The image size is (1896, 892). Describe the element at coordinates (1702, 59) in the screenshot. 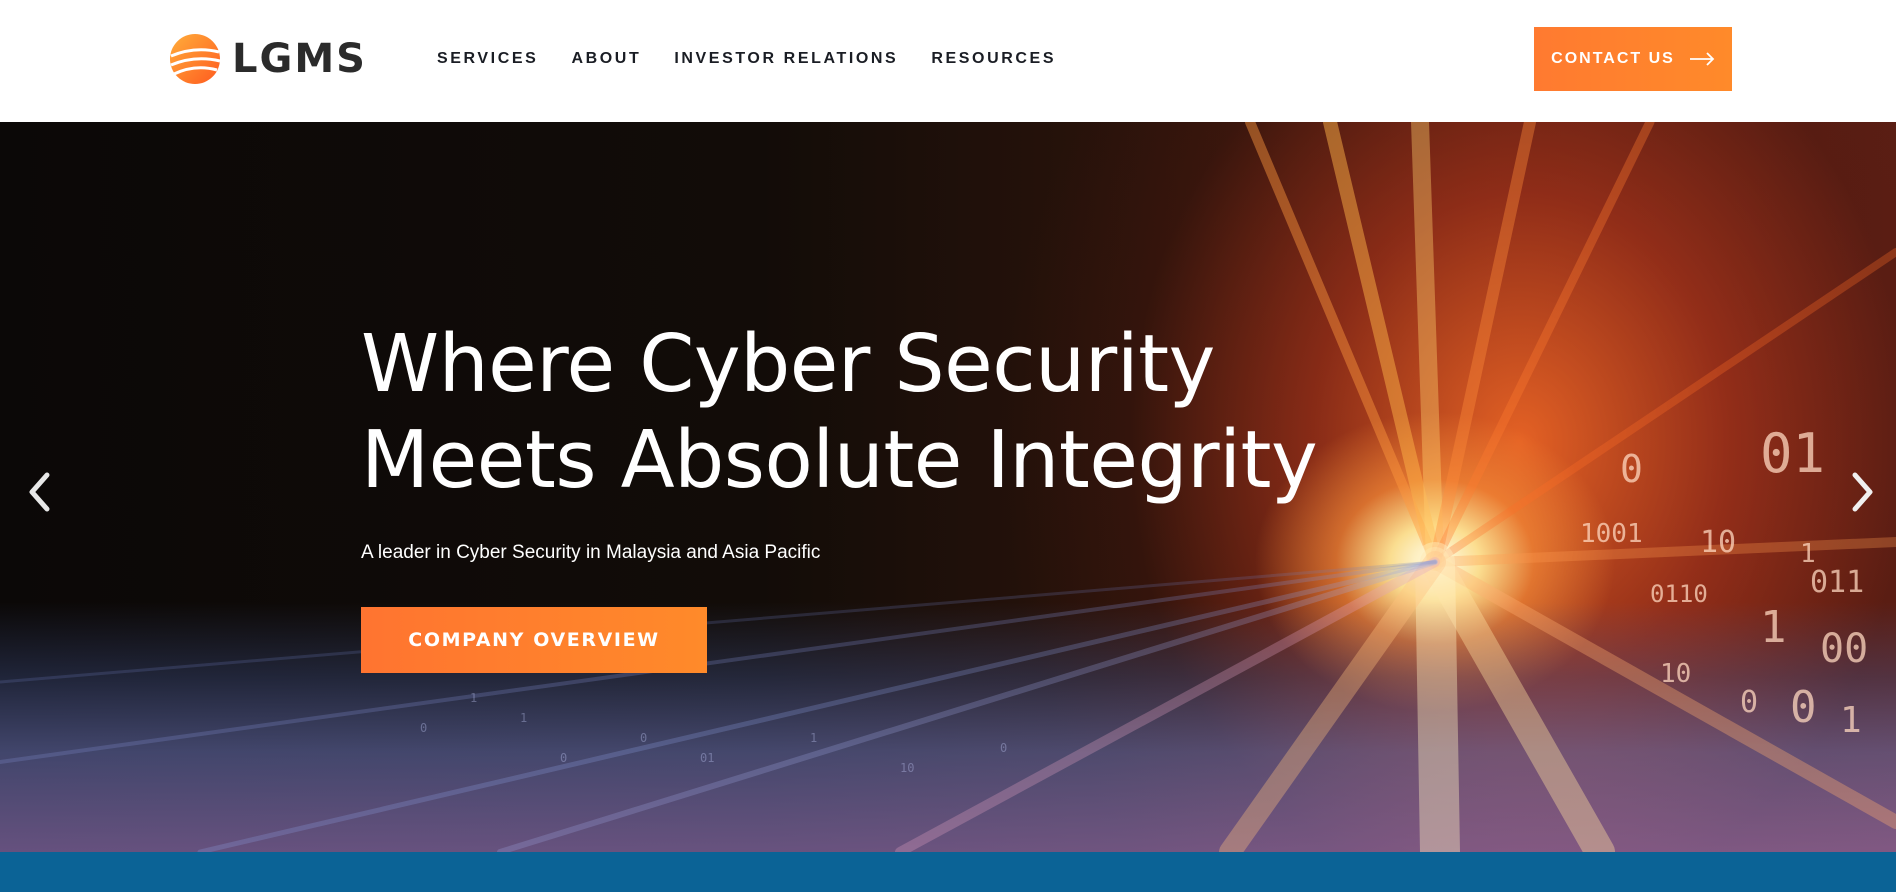

I see `arrow-right-icon` at that location.